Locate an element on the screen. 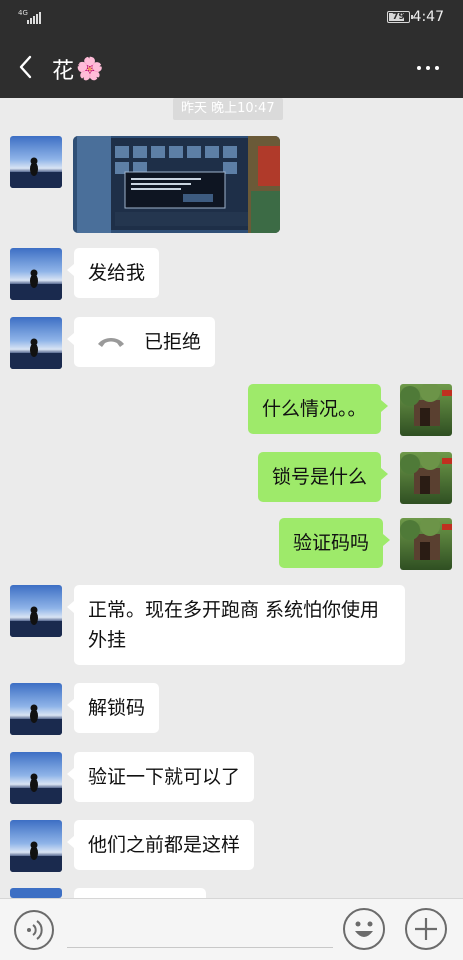  message-text: 正常。现在多开跑商 系统怕你使用外挂 is located at coordinates (234, 625).